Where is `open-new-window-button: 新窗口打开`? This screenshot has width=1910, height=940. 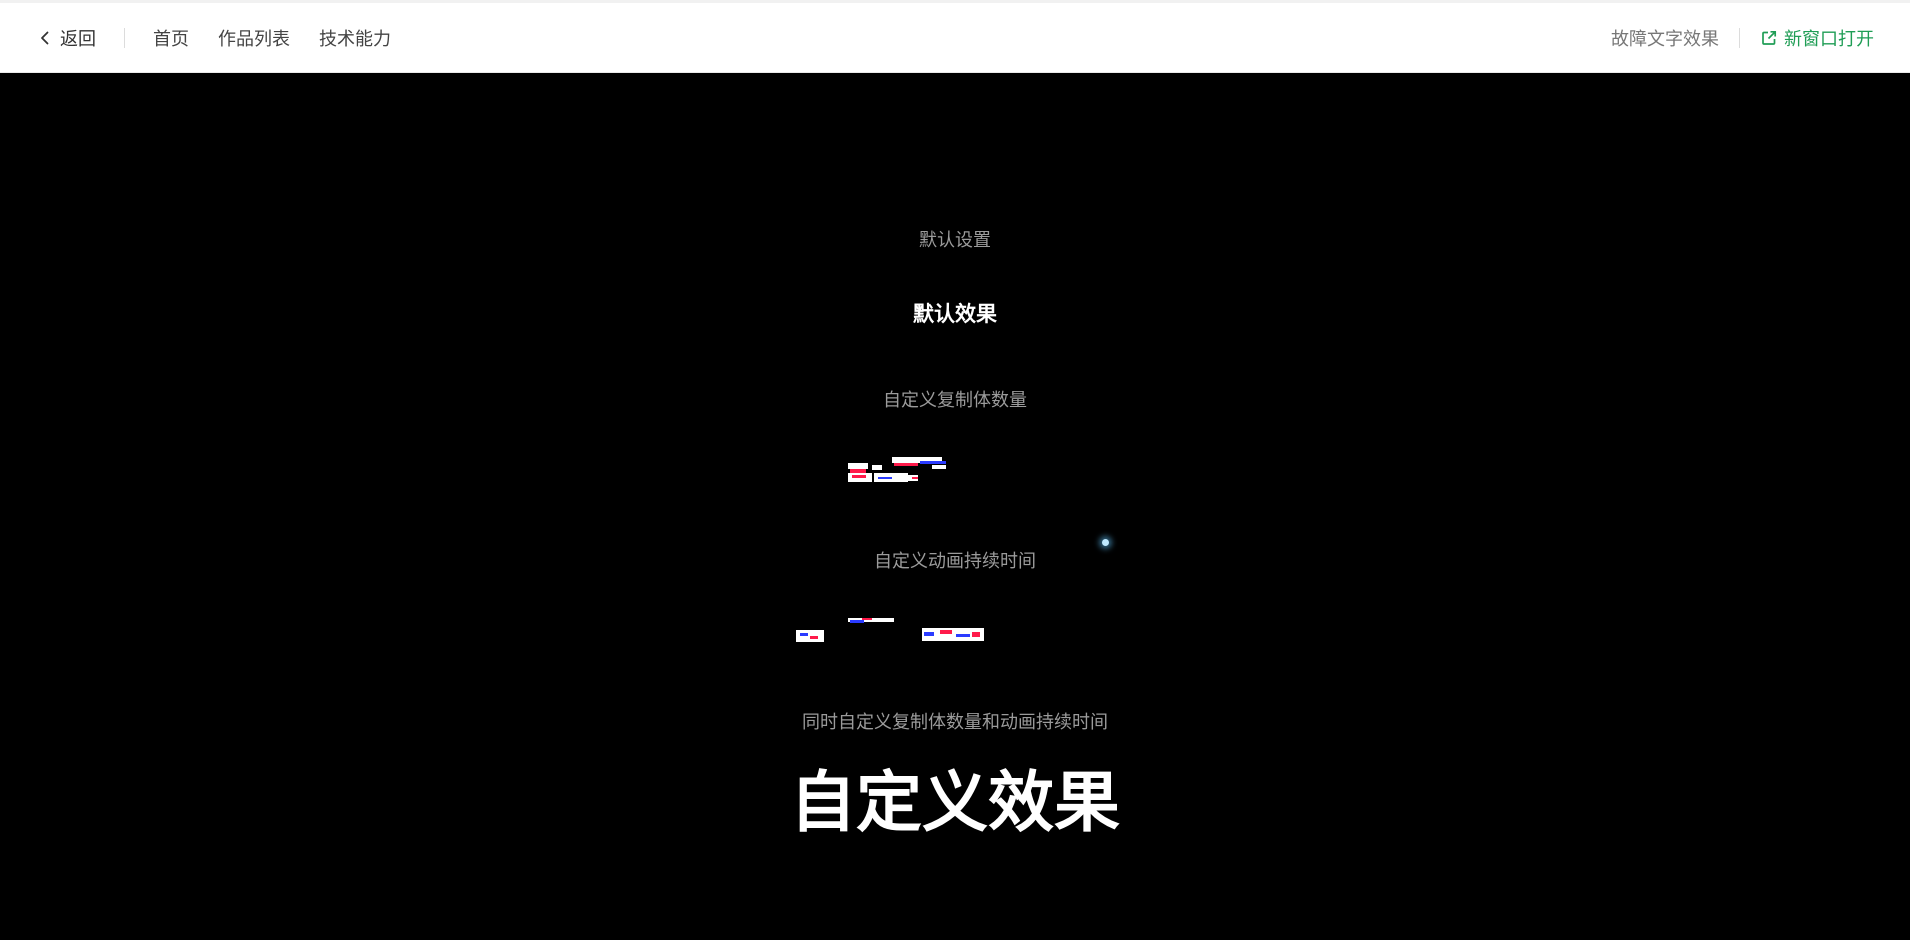
open-new-window-button: 新窗口打开 is located at coordinates (1817, 38).